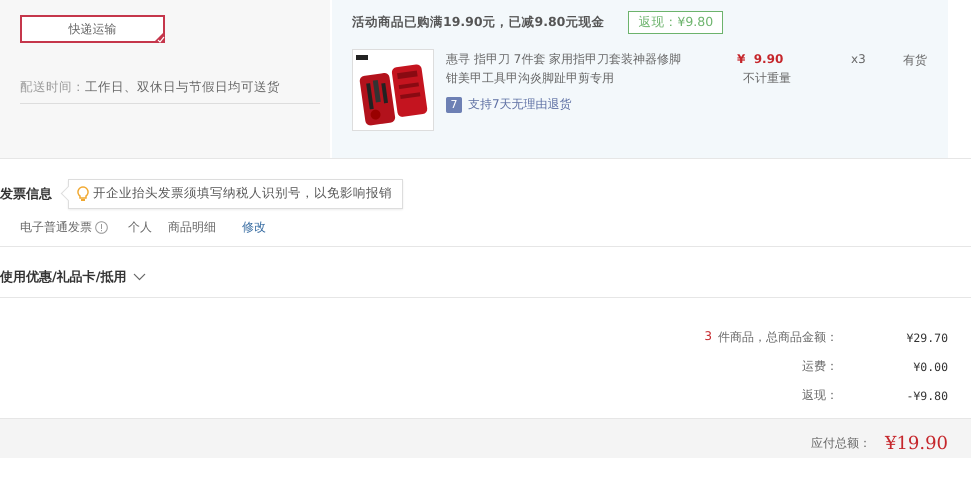  I want to click on return-policy-text: 支持7天无理由退货, so click(520, 104).